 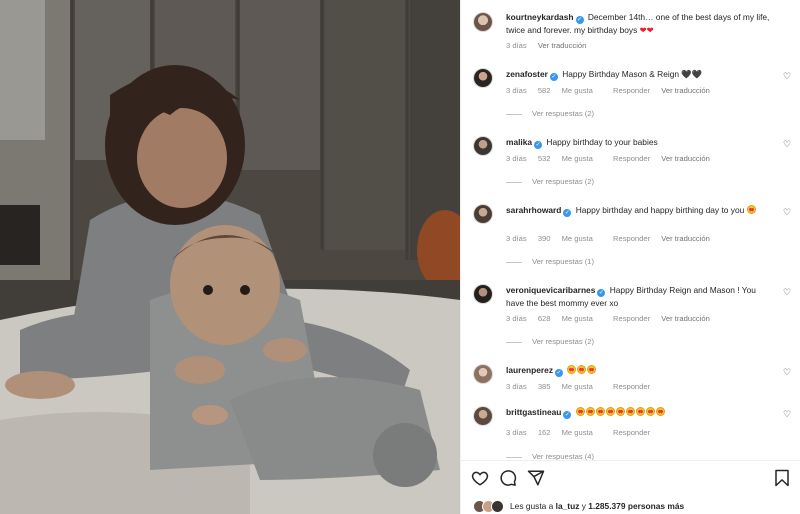 What do you see at coordinates (527, 74) in the screenshot?
I see `comment-username: zenafoster` at bounding box center [527, 74].